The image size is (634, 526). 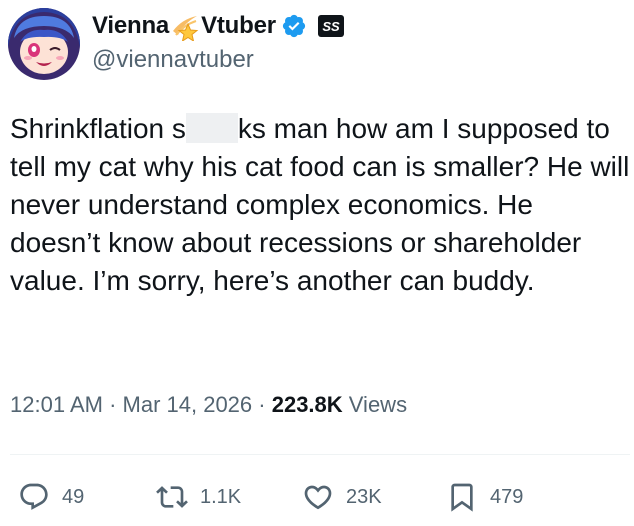 What do you see at coordinates (51, 497) in the screenshot?
I see `reply-button: 49` at bounding box center [51, 497].